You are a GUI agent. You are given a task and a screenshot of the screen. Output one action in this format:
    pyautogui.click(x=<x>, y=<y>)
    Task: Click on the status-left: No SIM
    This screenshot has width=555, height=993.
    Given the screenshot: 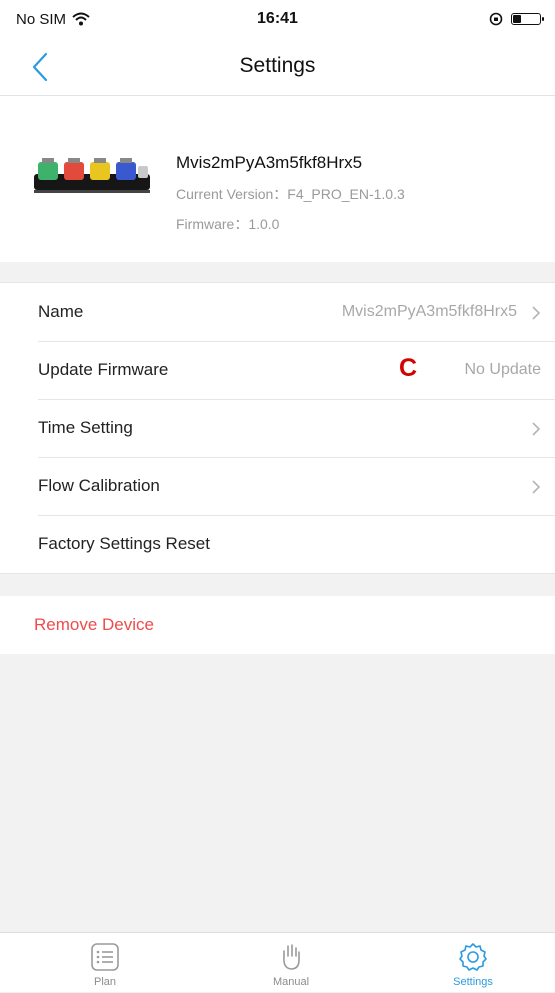 What is the action you would take?
    pyautogui.click(x=53, y=19)
    